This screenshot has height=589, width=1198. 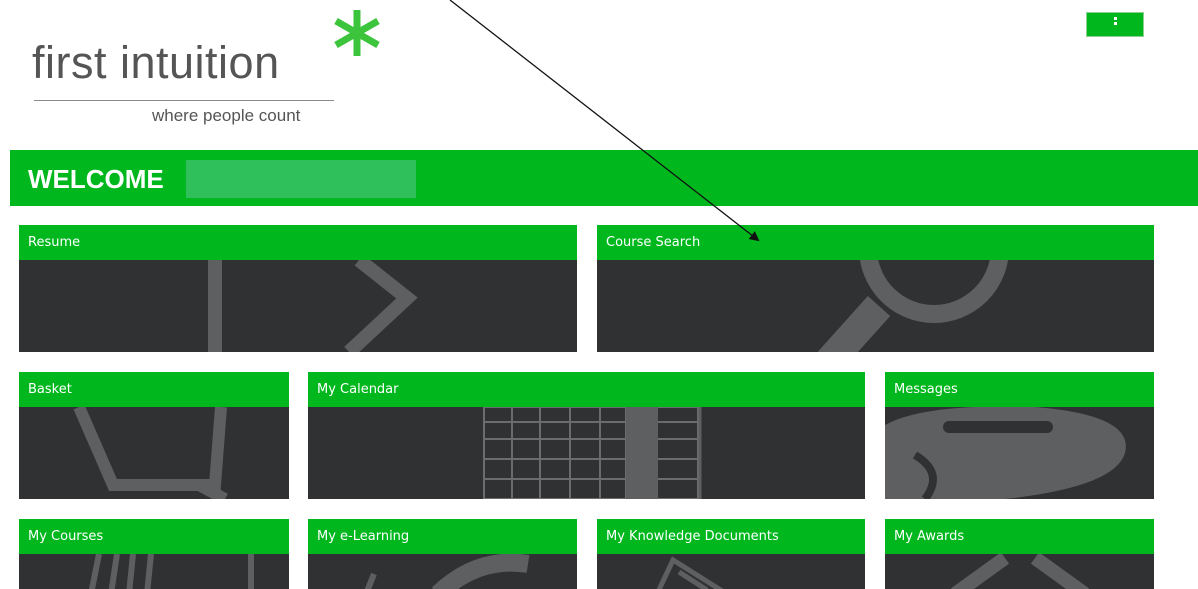 I want to click on tile-label: My e-Learning, so click(x=363, y=536).